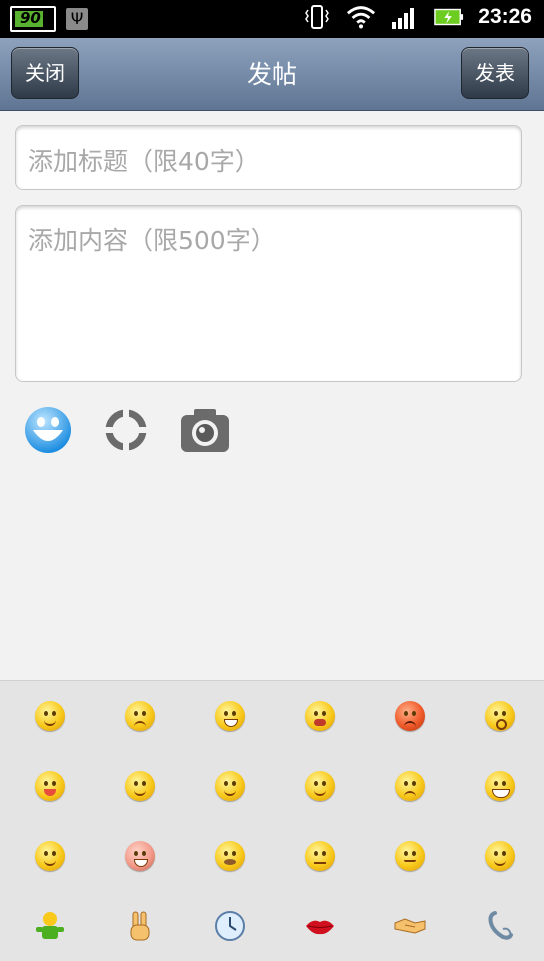 Image resolution: width=544 pixels, height=961 pixels. I want to click on shy-icon, so click(230, 786).